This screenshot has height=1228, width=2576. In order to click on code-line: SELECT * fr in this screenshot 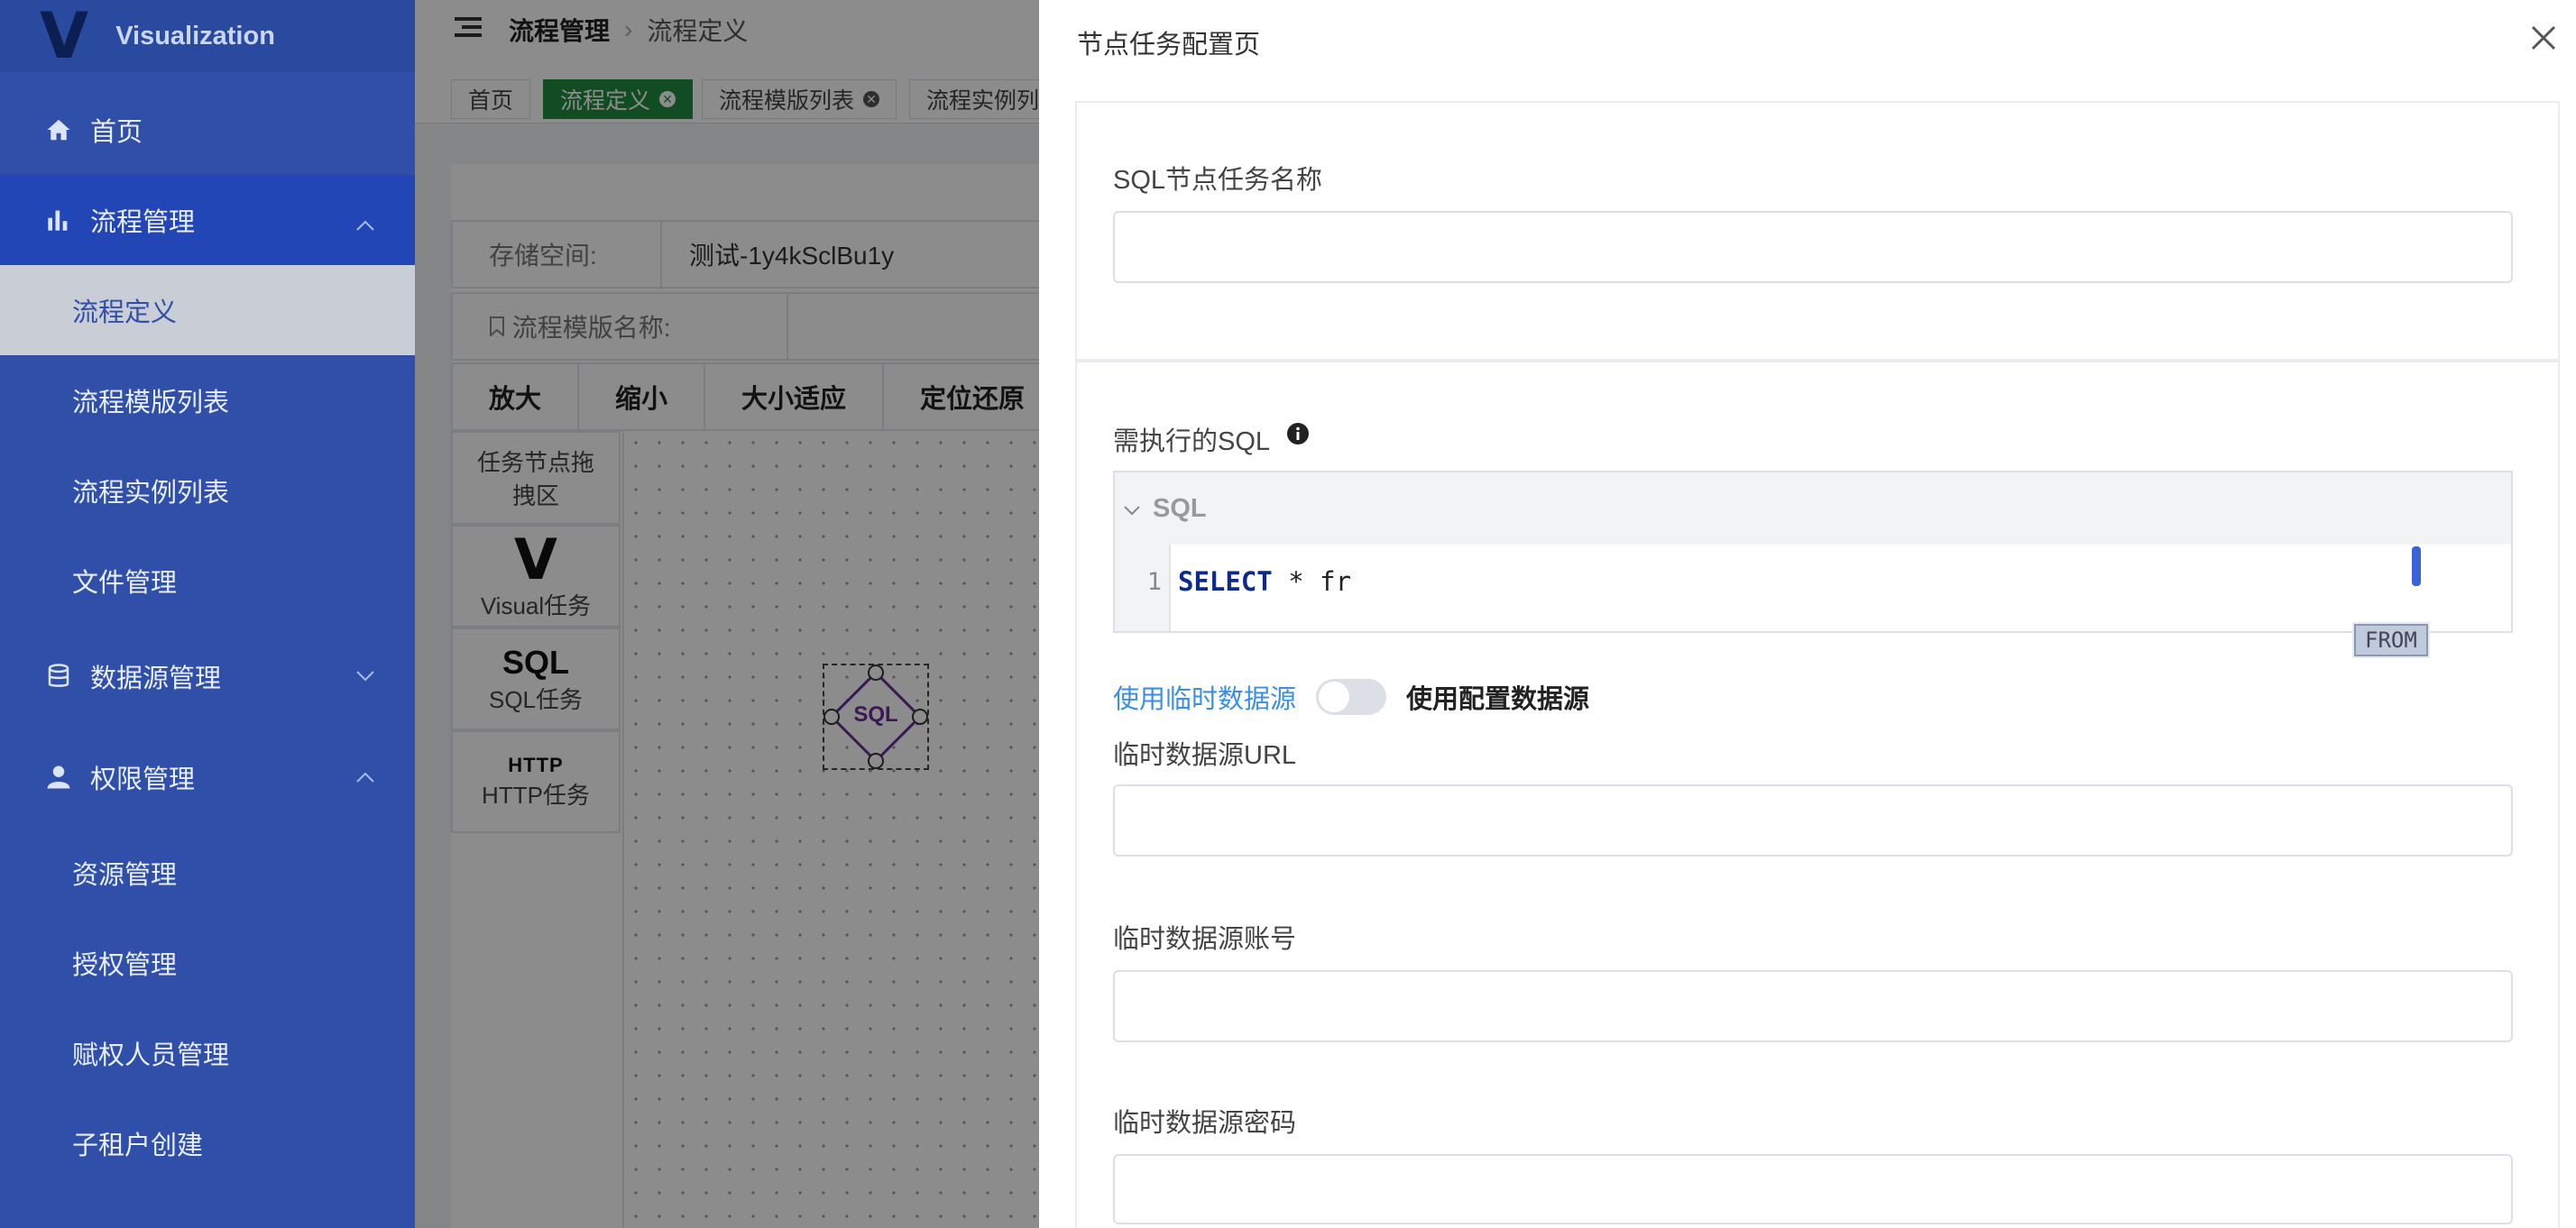, I will do `click(1264, 581)`.